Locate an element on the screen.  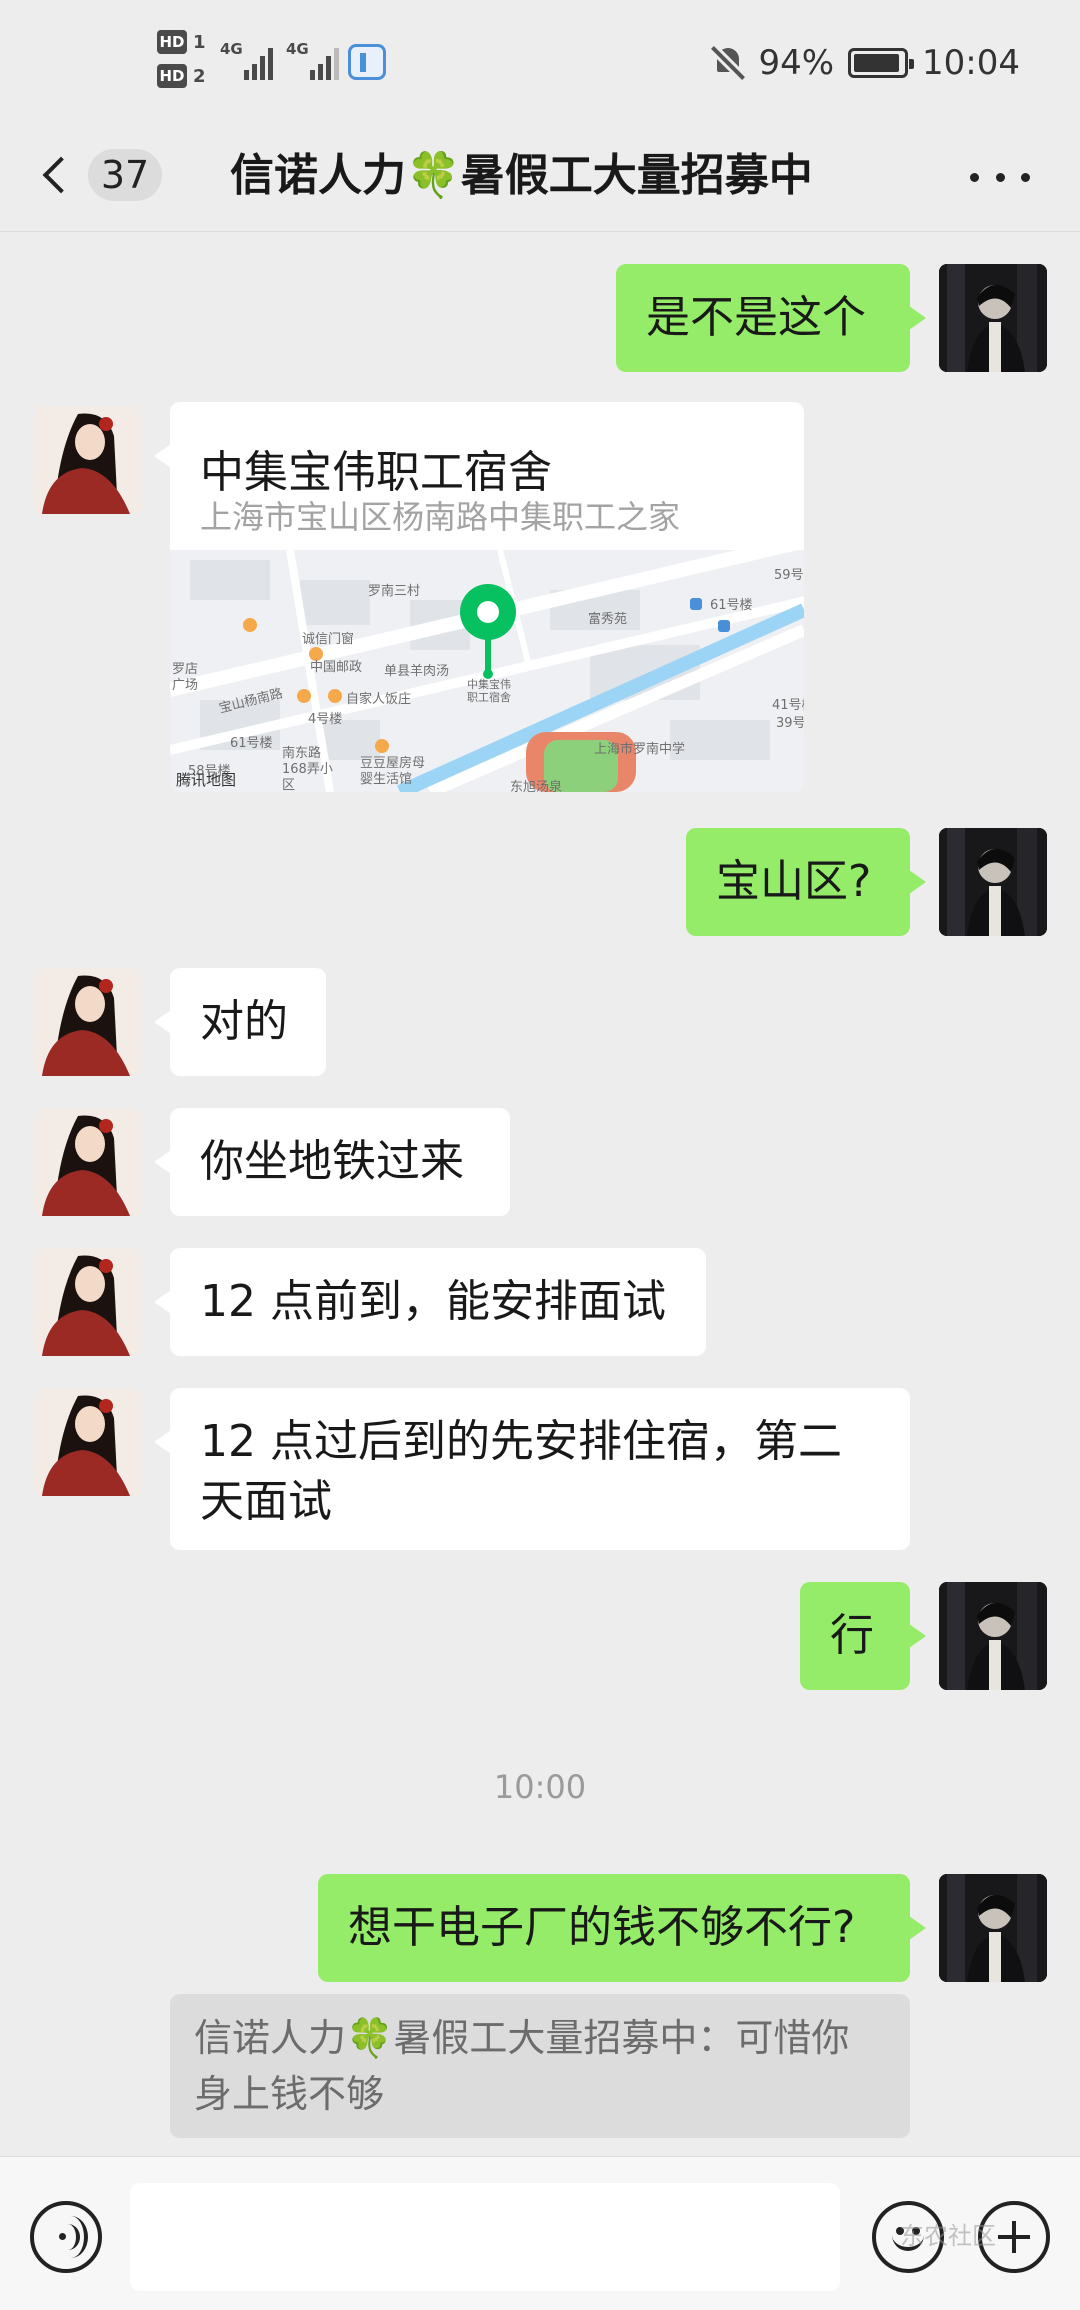
battery-percent: 94% is located at coordinates (796, 63).